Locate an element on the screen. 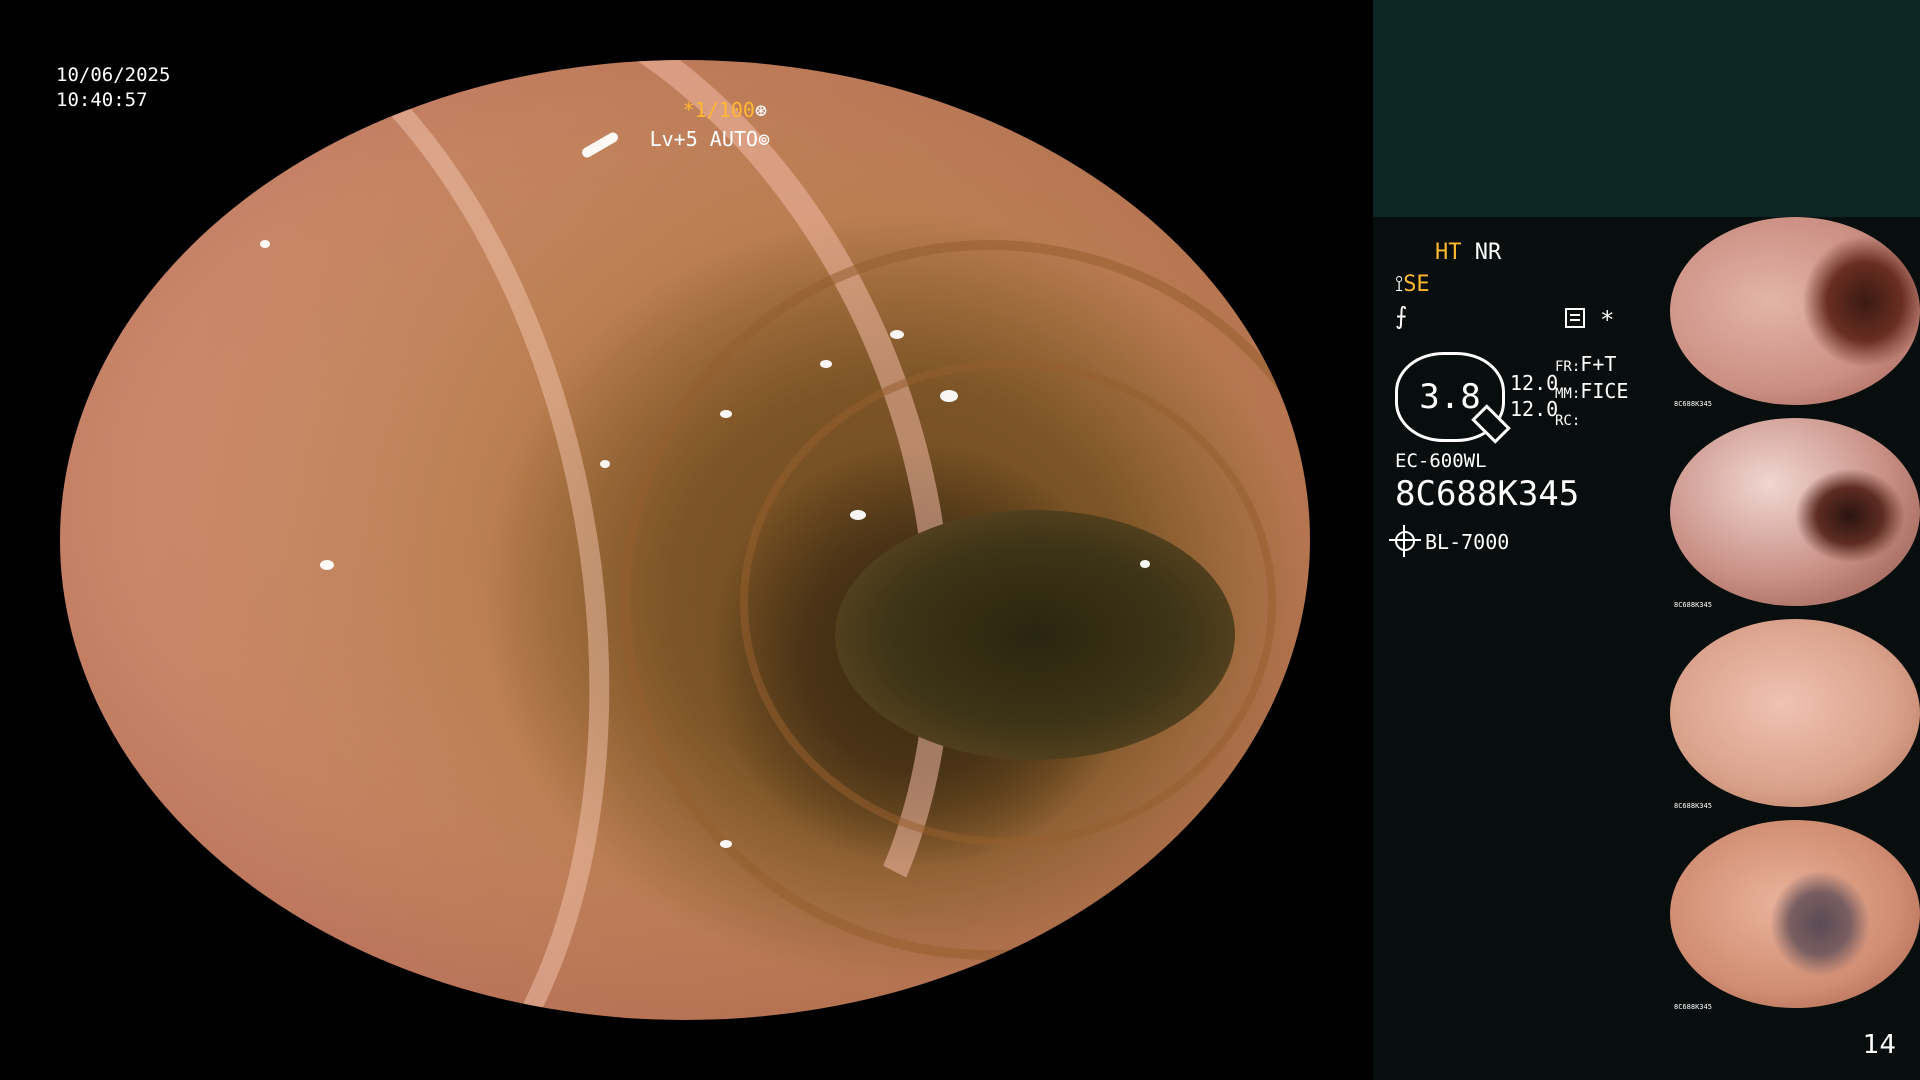 The height and width of the screenshot is (1080, 1920). param-mm: MM:FICE is located at coordinates (1591, 392).